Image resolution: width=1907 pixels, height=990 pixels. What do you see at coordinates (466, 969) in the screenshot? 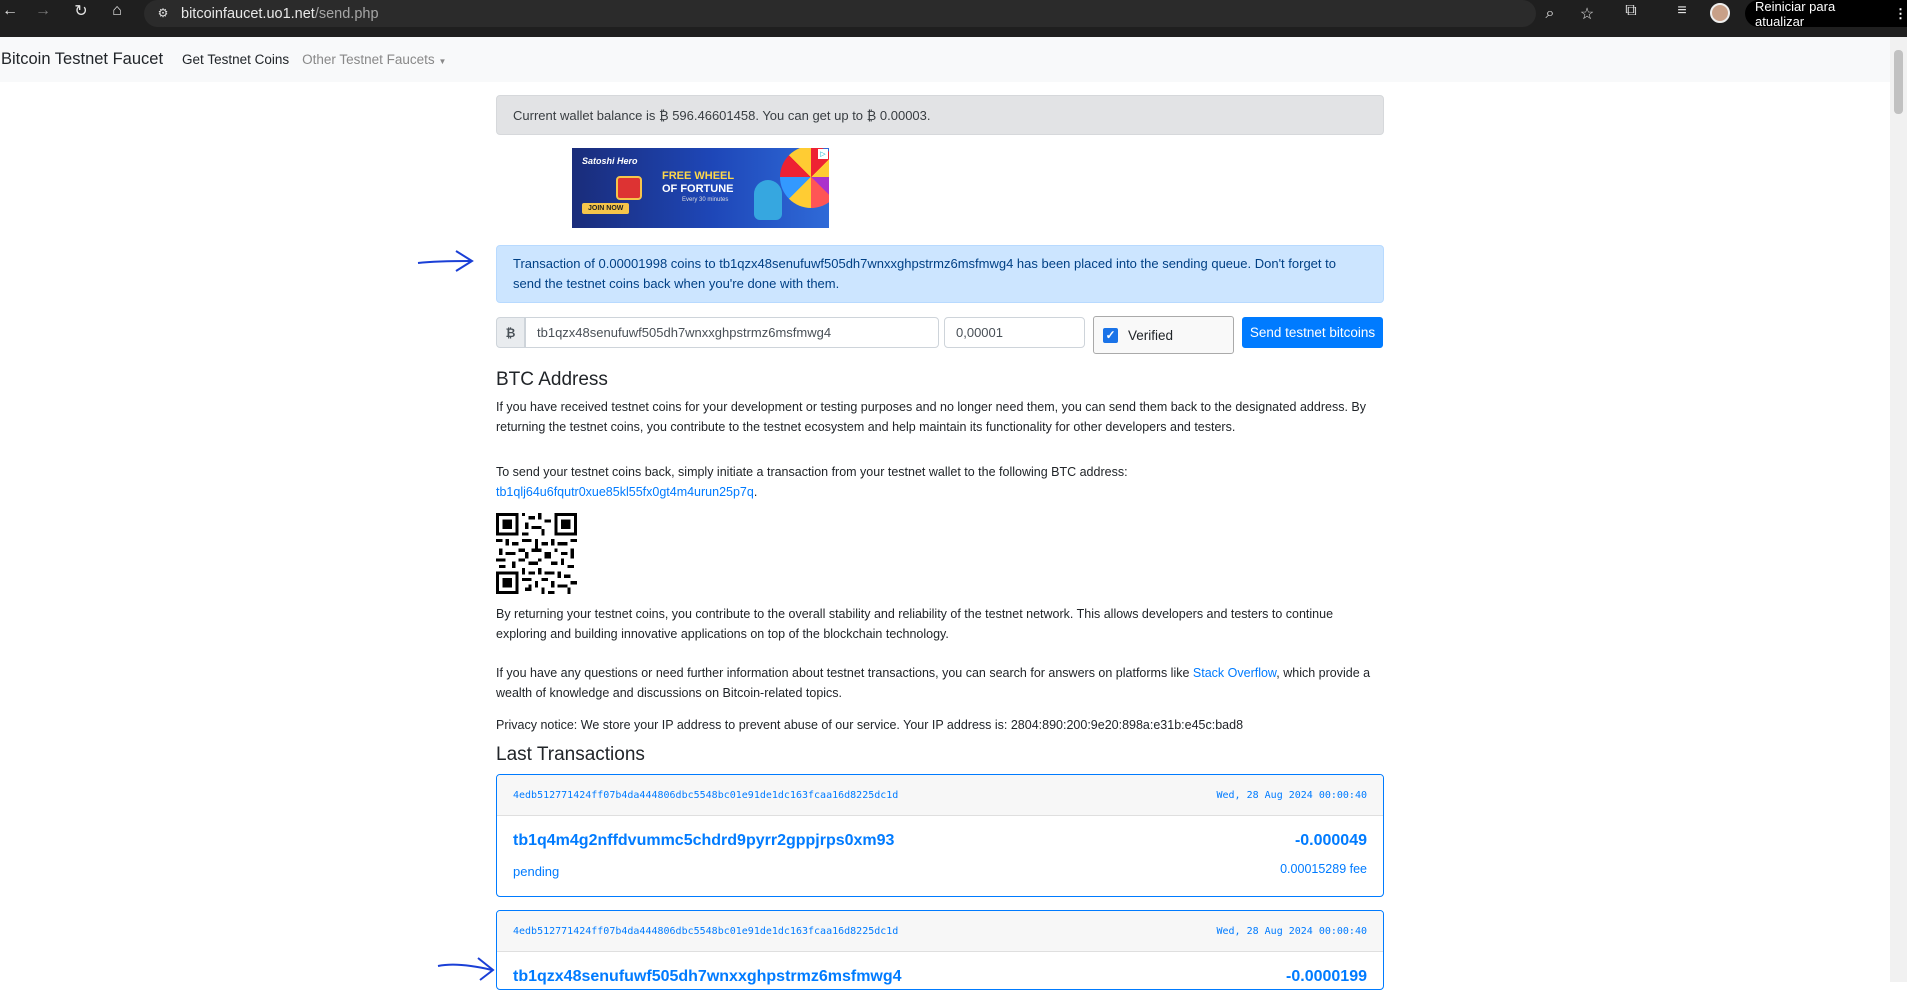
I see `annotation-arrow-bottom` at bounding box center [466, 969].